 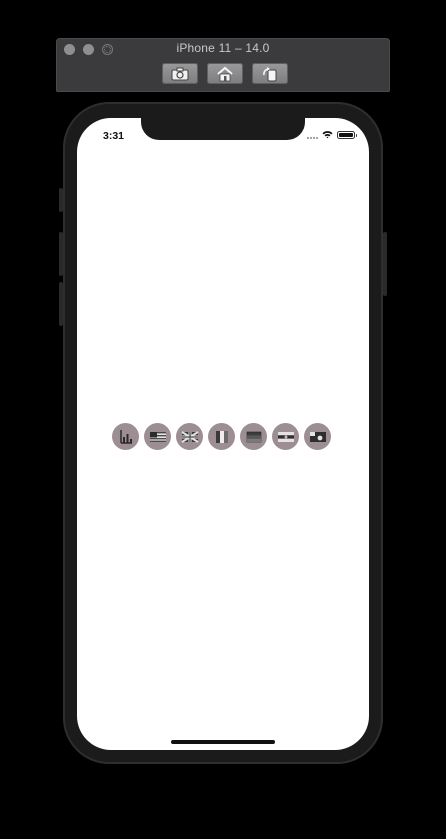 I want to click on bar-chart-icon, so click(x=125, y=436).